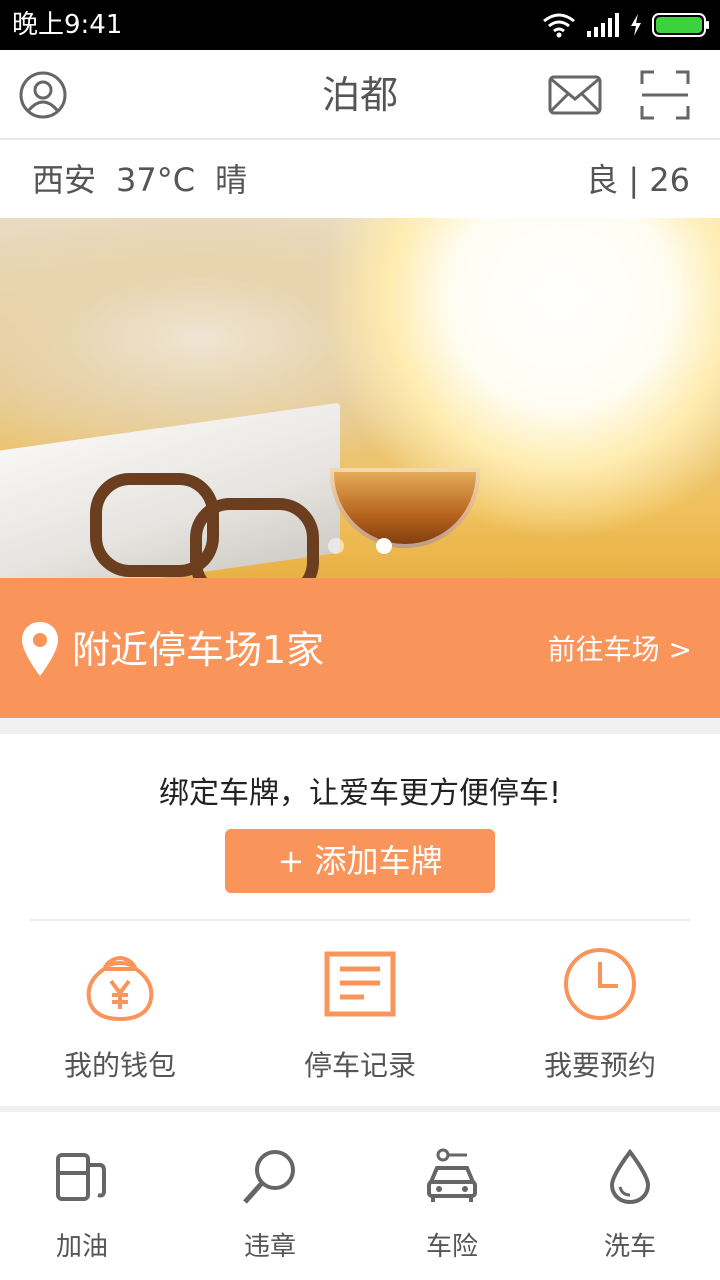 This screenshot has width=720, height=1280. Describe the element at coordinates (231, 180) in the screenshot. I see `weather-condition: 晴` at that location.